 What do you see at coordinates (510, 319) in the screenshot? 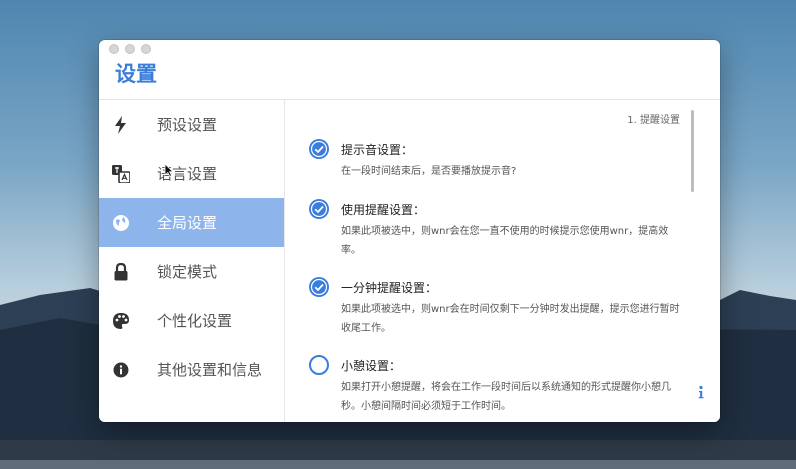
I see `option-description: 如果此项被选中，则wnr会在时间仅剩下一分钟时发出提醒，提示您进行暂时收尾工作。` at bounding box center [510, 319].